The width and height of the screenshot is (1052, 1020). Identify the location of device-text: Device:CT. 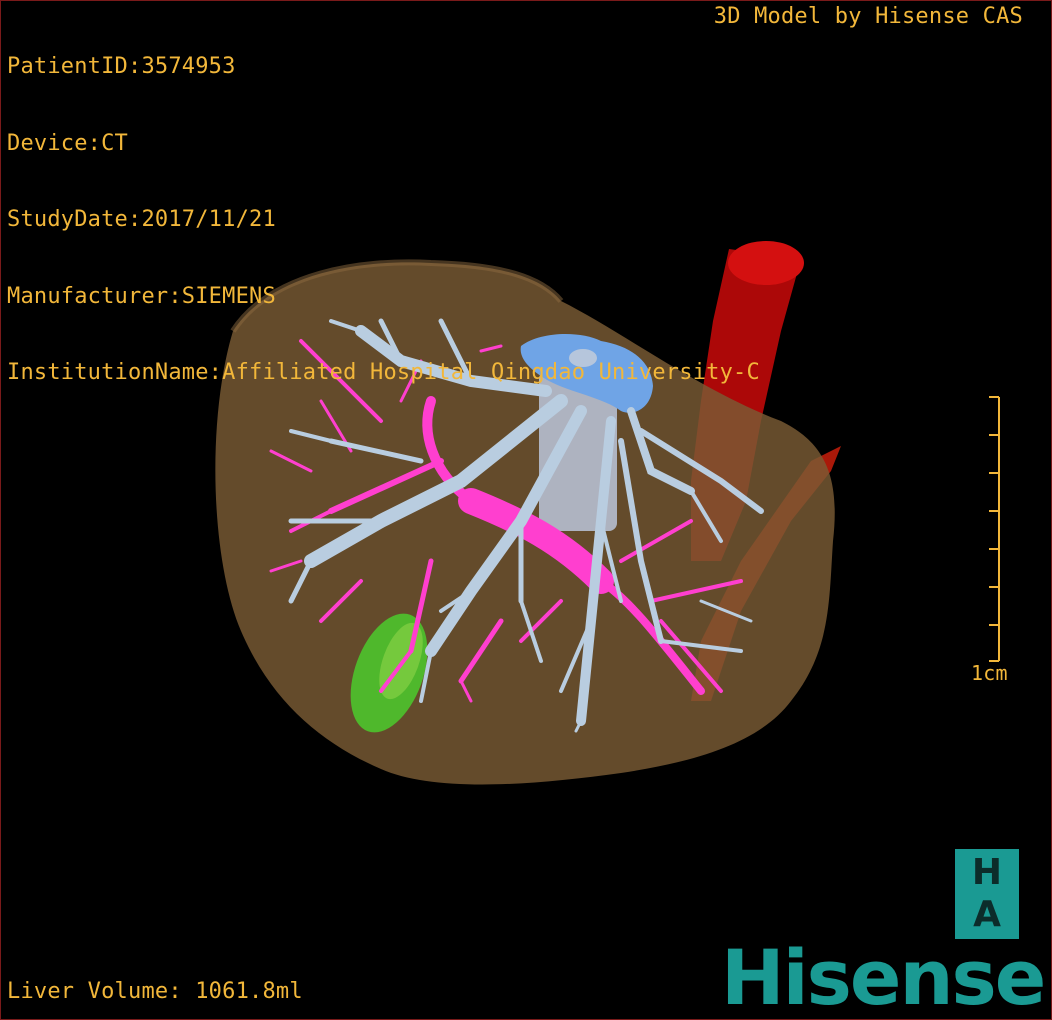
(68, 143).